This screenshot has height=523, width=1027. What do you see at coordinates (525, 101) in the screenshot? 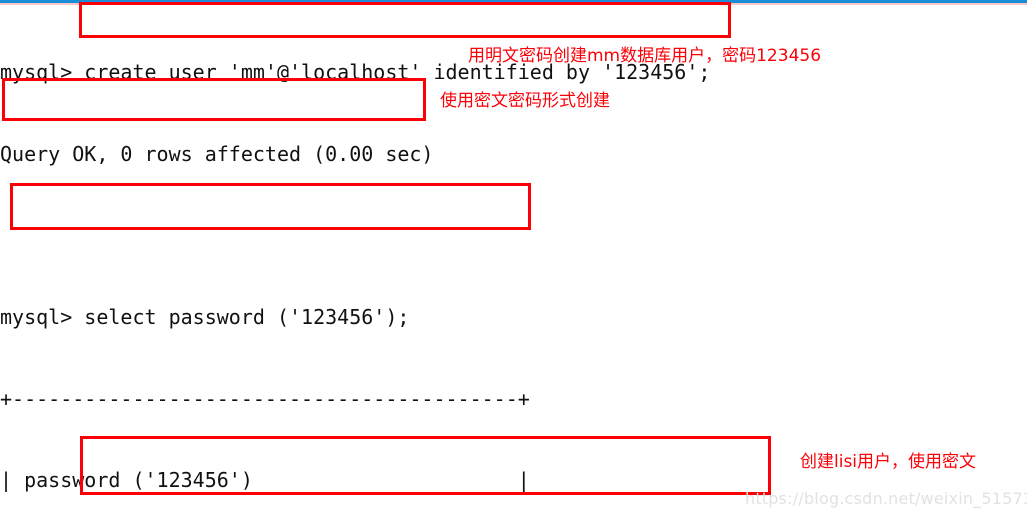
I see `ciphertext-create-note: 使用密文密码形式创建` at bounding box center [525, 101].